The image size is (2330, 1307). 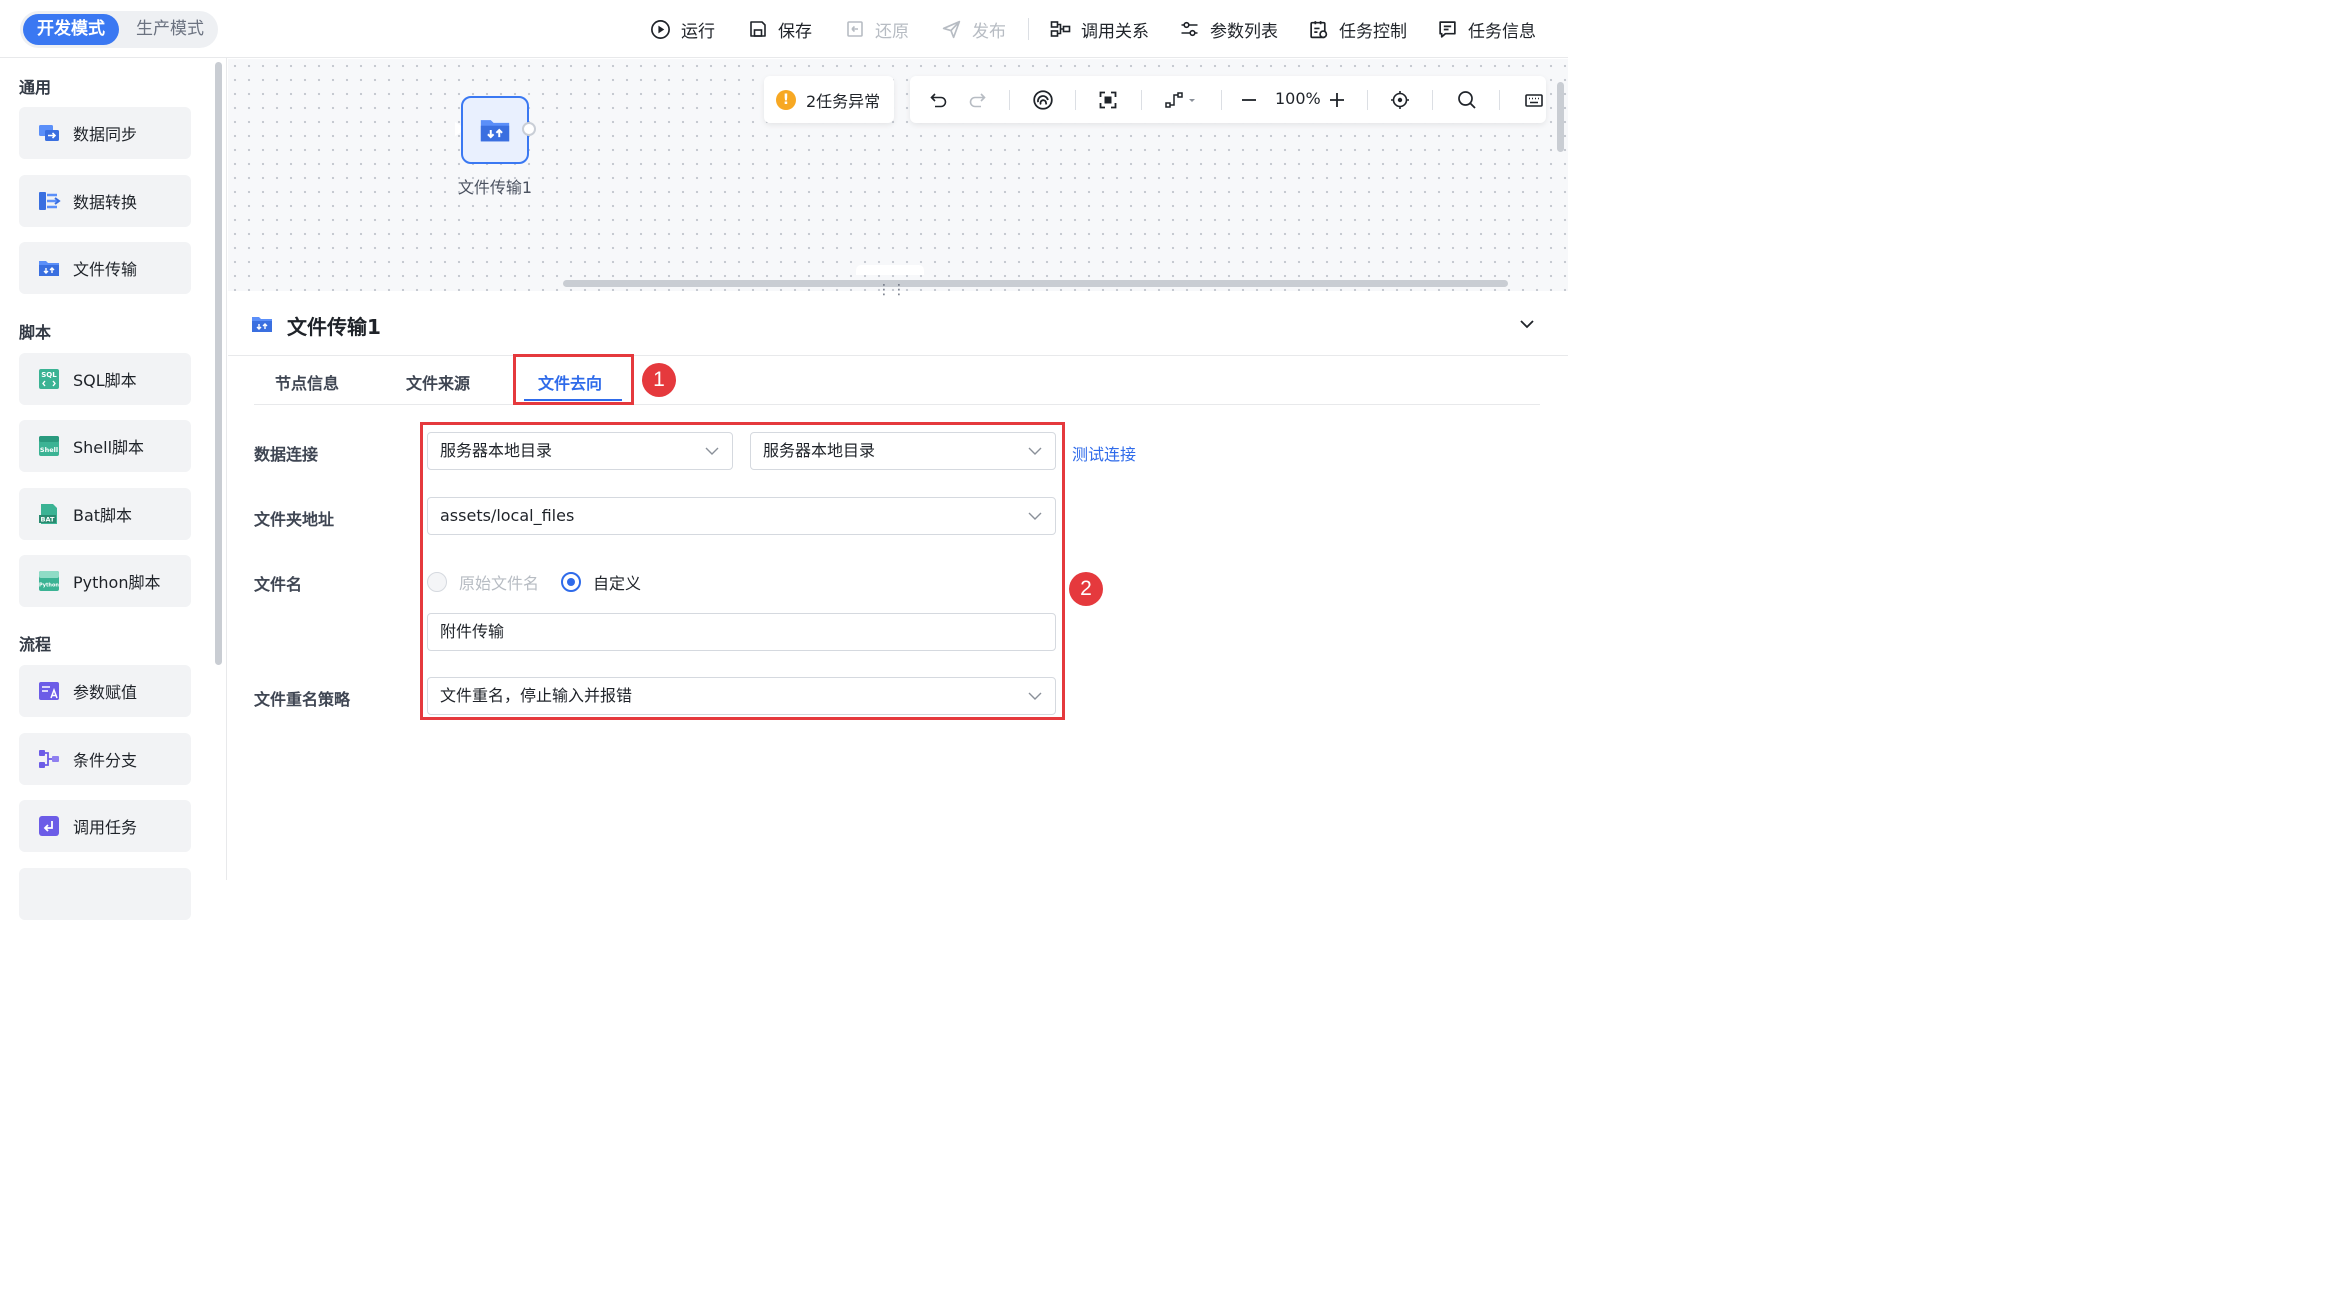 I want to click on tab-file-source: 文件来源, so click(x=438, y=382).